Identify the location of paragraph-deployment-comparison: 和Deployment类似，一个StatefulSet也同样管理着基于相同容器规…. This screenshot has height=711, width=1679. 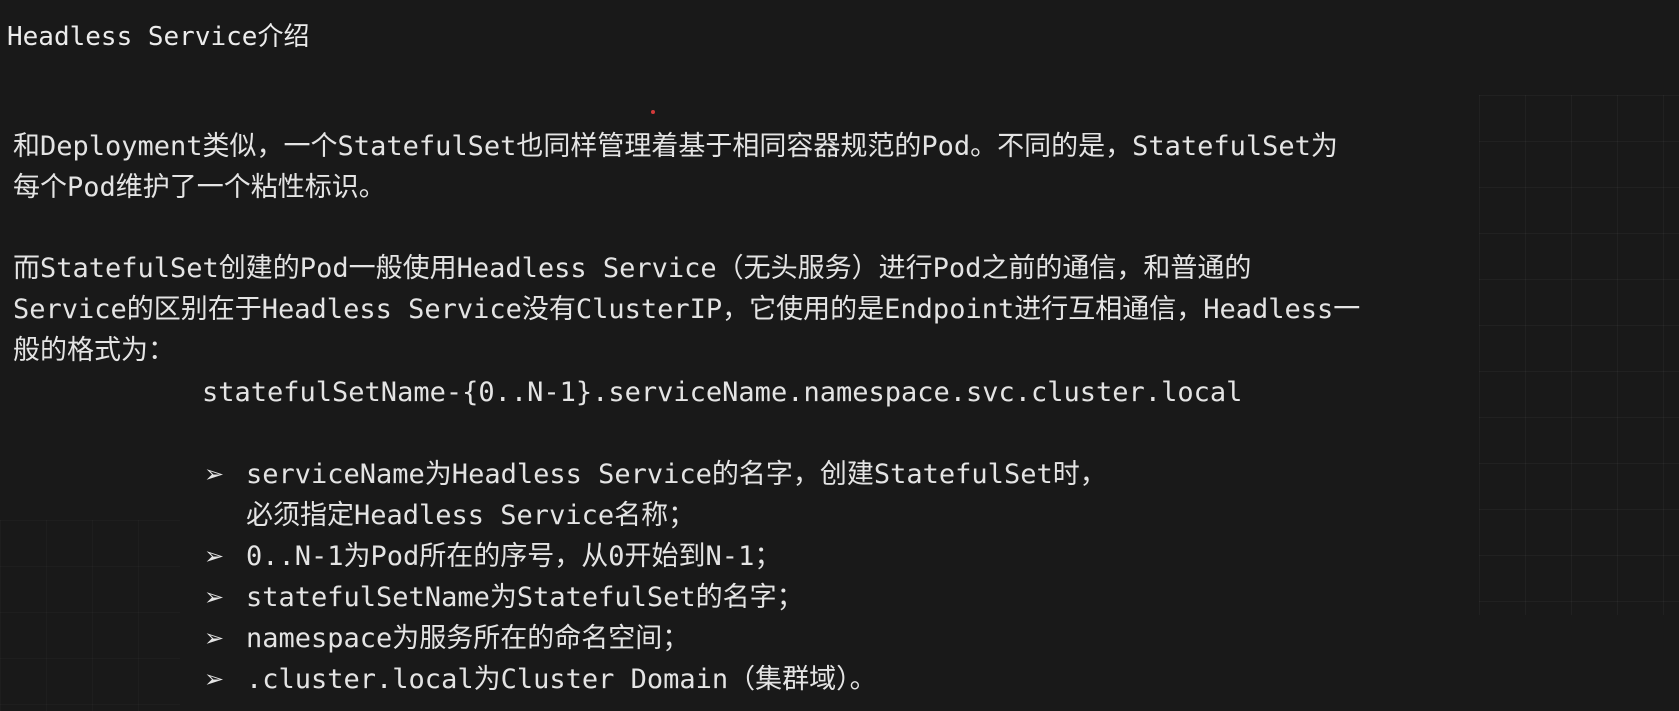
(675, 167).